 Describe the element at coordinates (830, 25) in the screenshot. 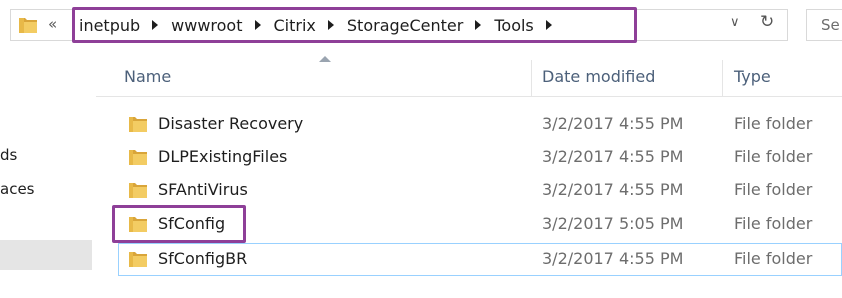

I see `search-placeholder: Se` at that location.